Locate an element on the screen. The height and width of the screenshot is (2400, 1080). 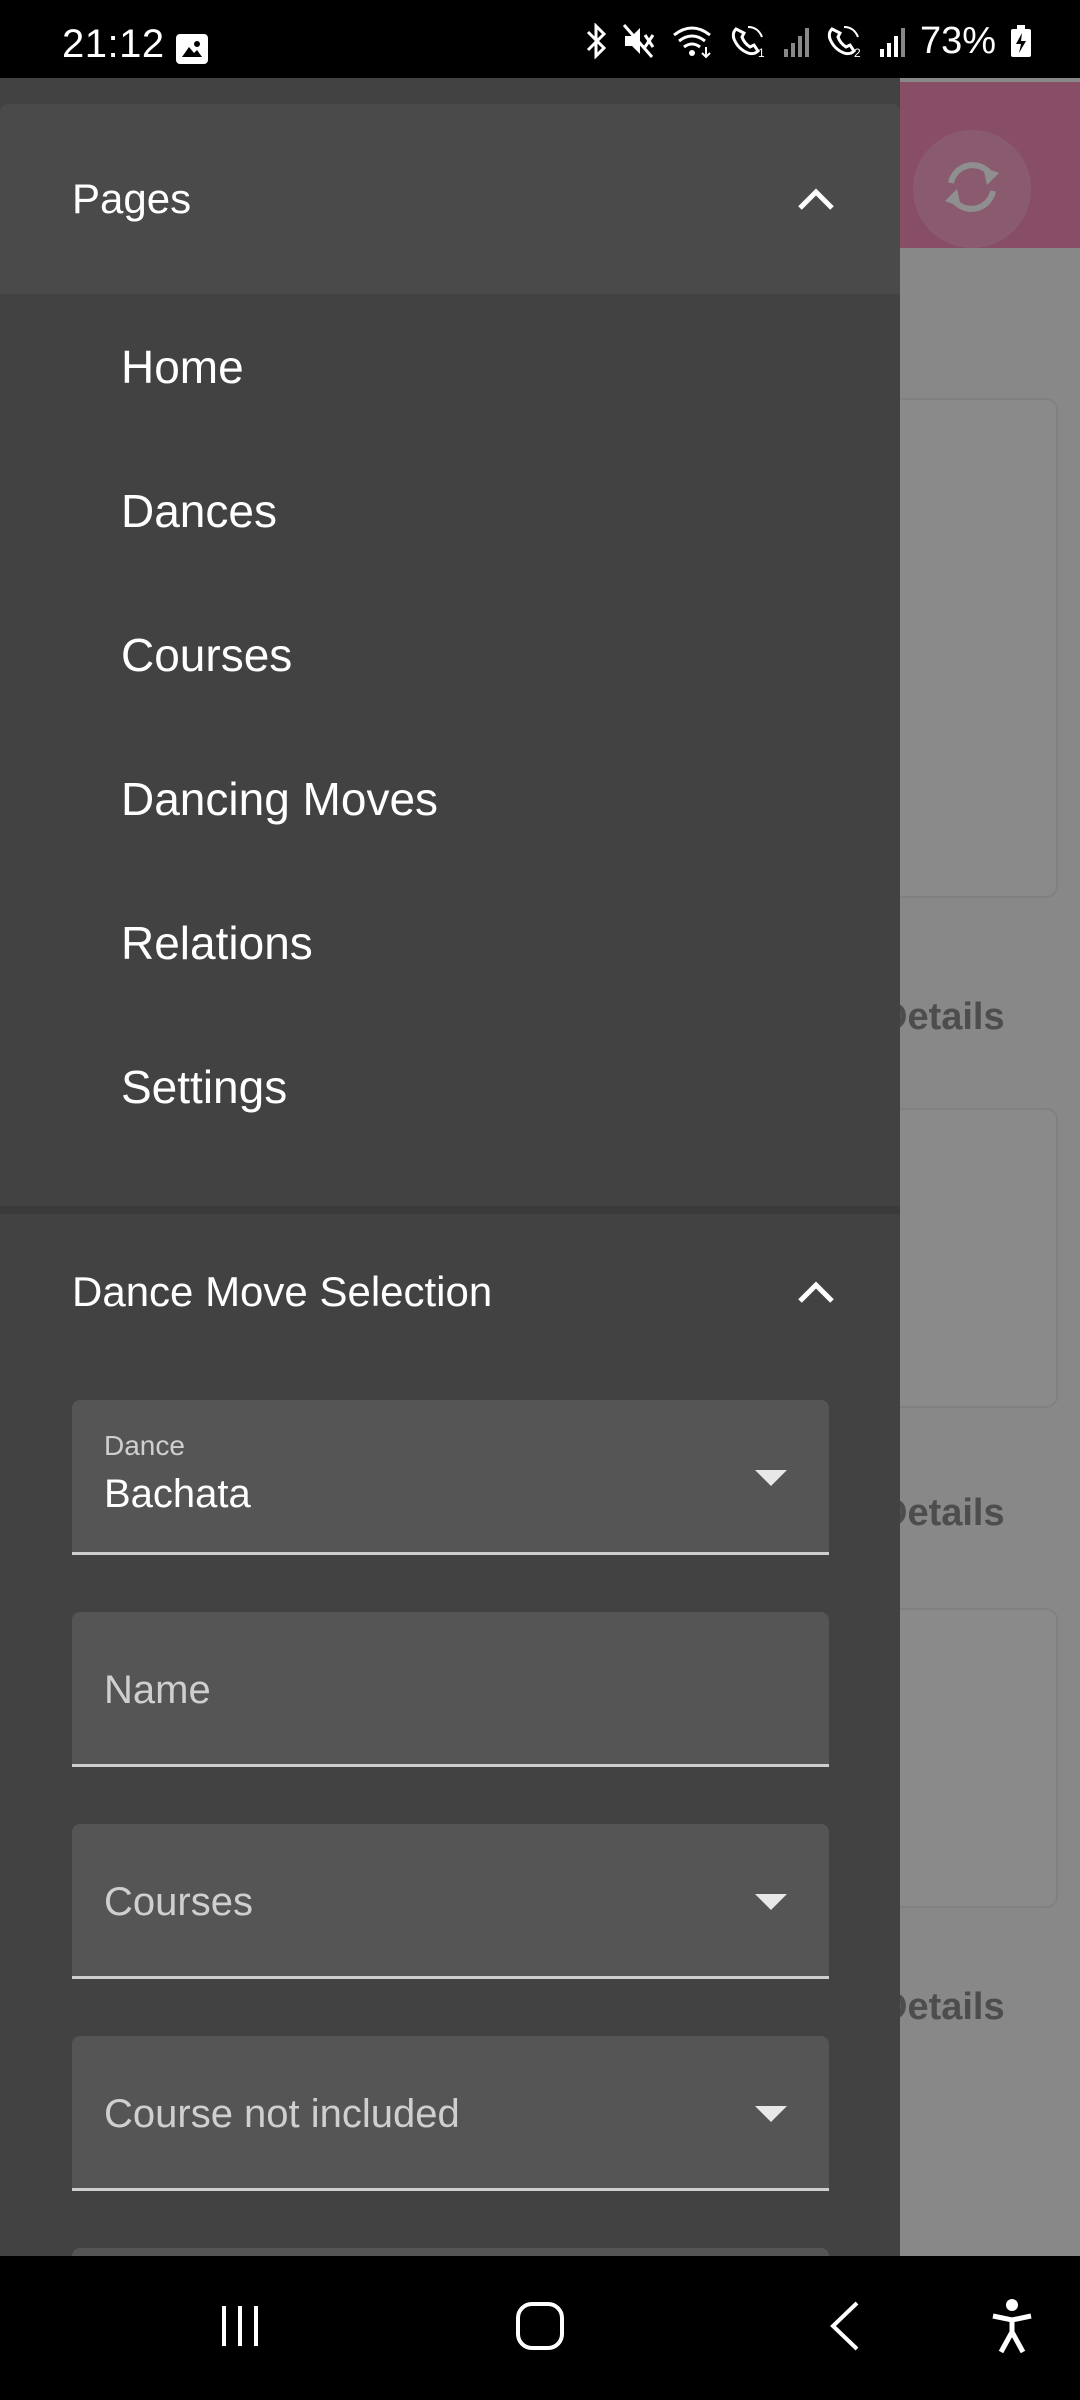
additional-field is located at coordinates (450, 2252).